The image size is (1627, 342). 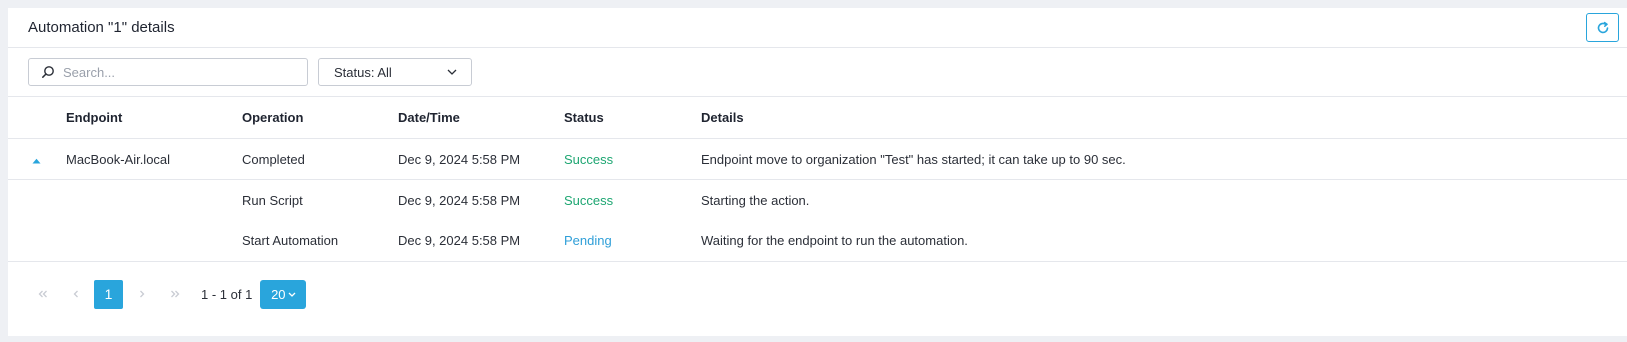 I want to click on prev-page-button, so click(x=75, y=294).